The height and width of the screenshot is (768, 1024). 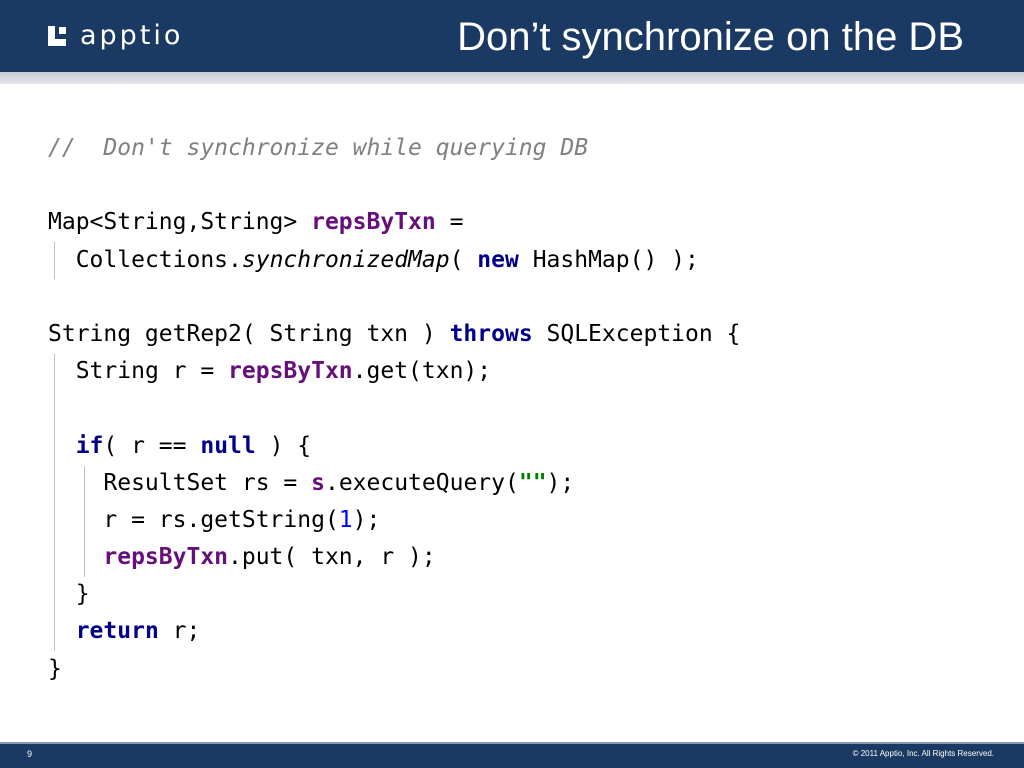 I want to click on apptio-logo-icon, so click(x=59, y=36).